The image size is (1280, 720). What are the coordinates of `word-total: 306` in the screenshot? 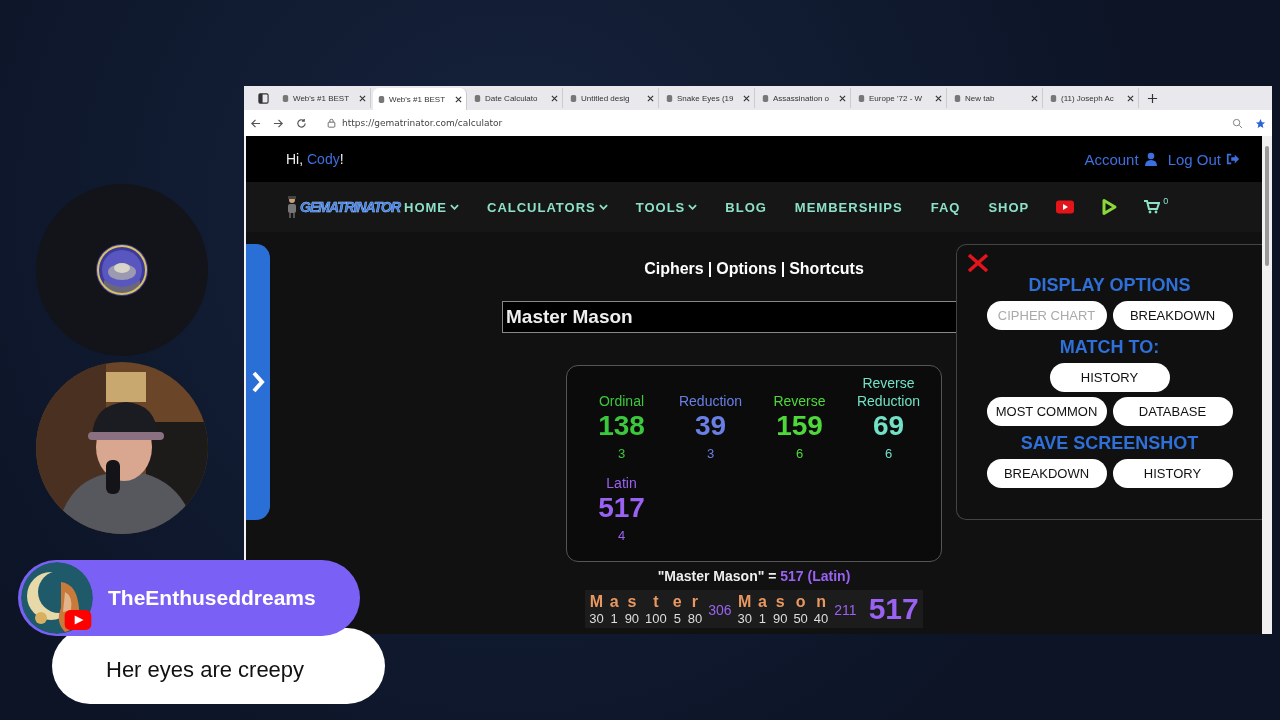 It's located at (720, 610).